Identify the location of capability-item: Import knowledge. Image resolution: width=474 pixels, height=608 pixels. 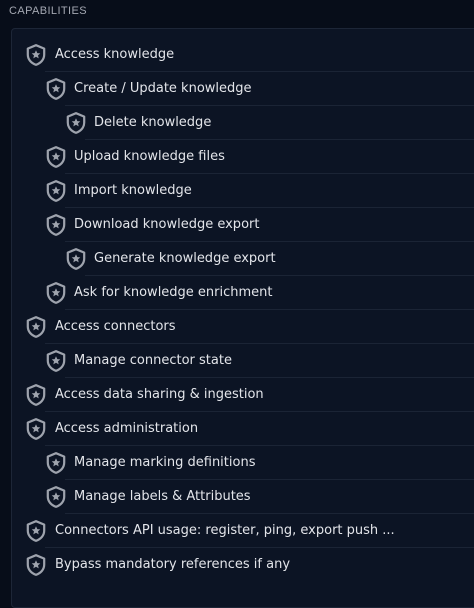
(237, 191).